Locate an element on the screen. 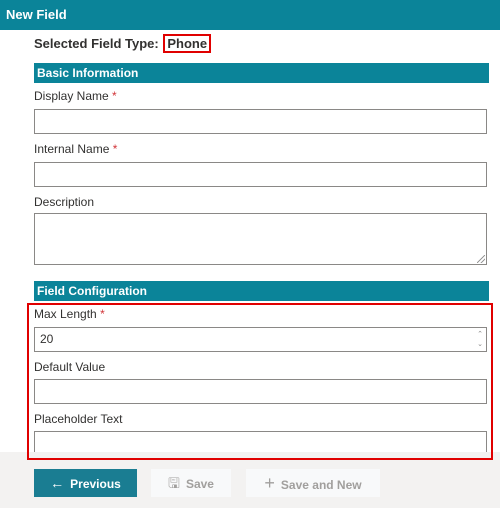 This screenshot has width=500, height=508. default-value-label: Default Value is located at coordinates (70, 367).